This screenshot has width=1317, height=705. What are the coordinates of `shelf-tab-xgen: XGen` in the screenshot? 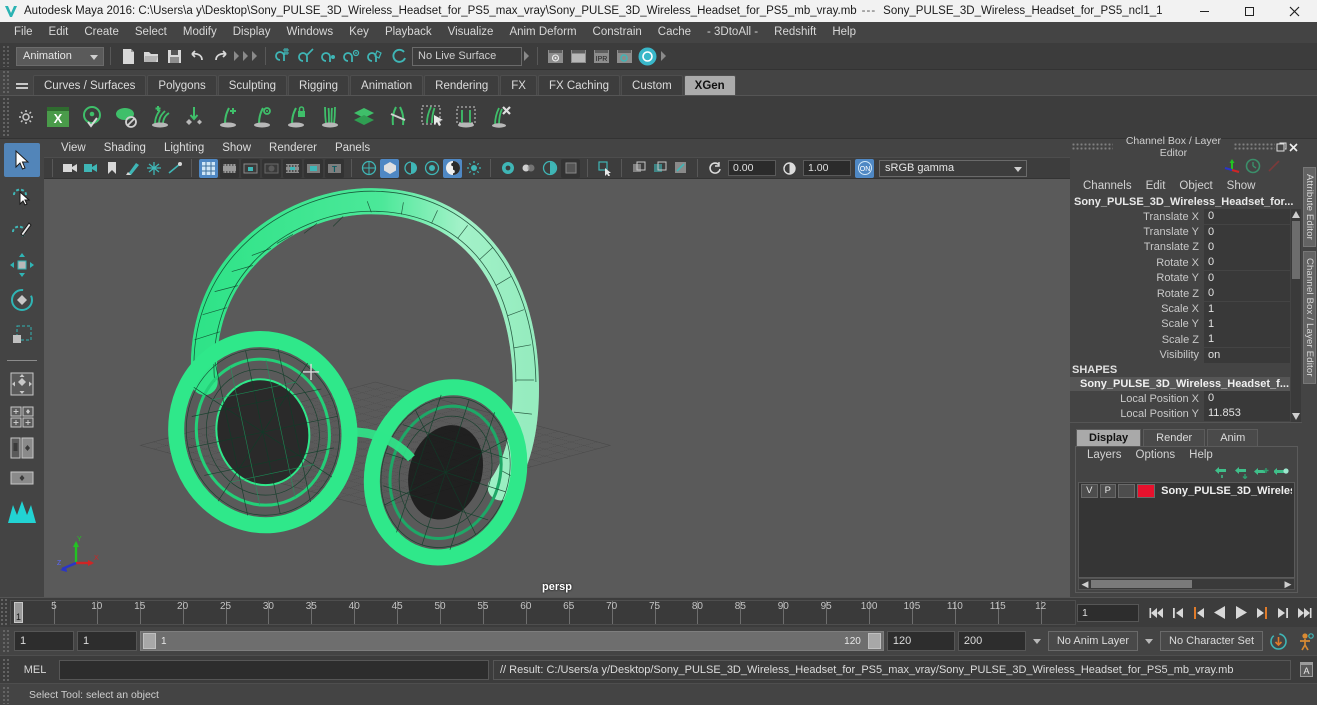 It's located at (709, 85).